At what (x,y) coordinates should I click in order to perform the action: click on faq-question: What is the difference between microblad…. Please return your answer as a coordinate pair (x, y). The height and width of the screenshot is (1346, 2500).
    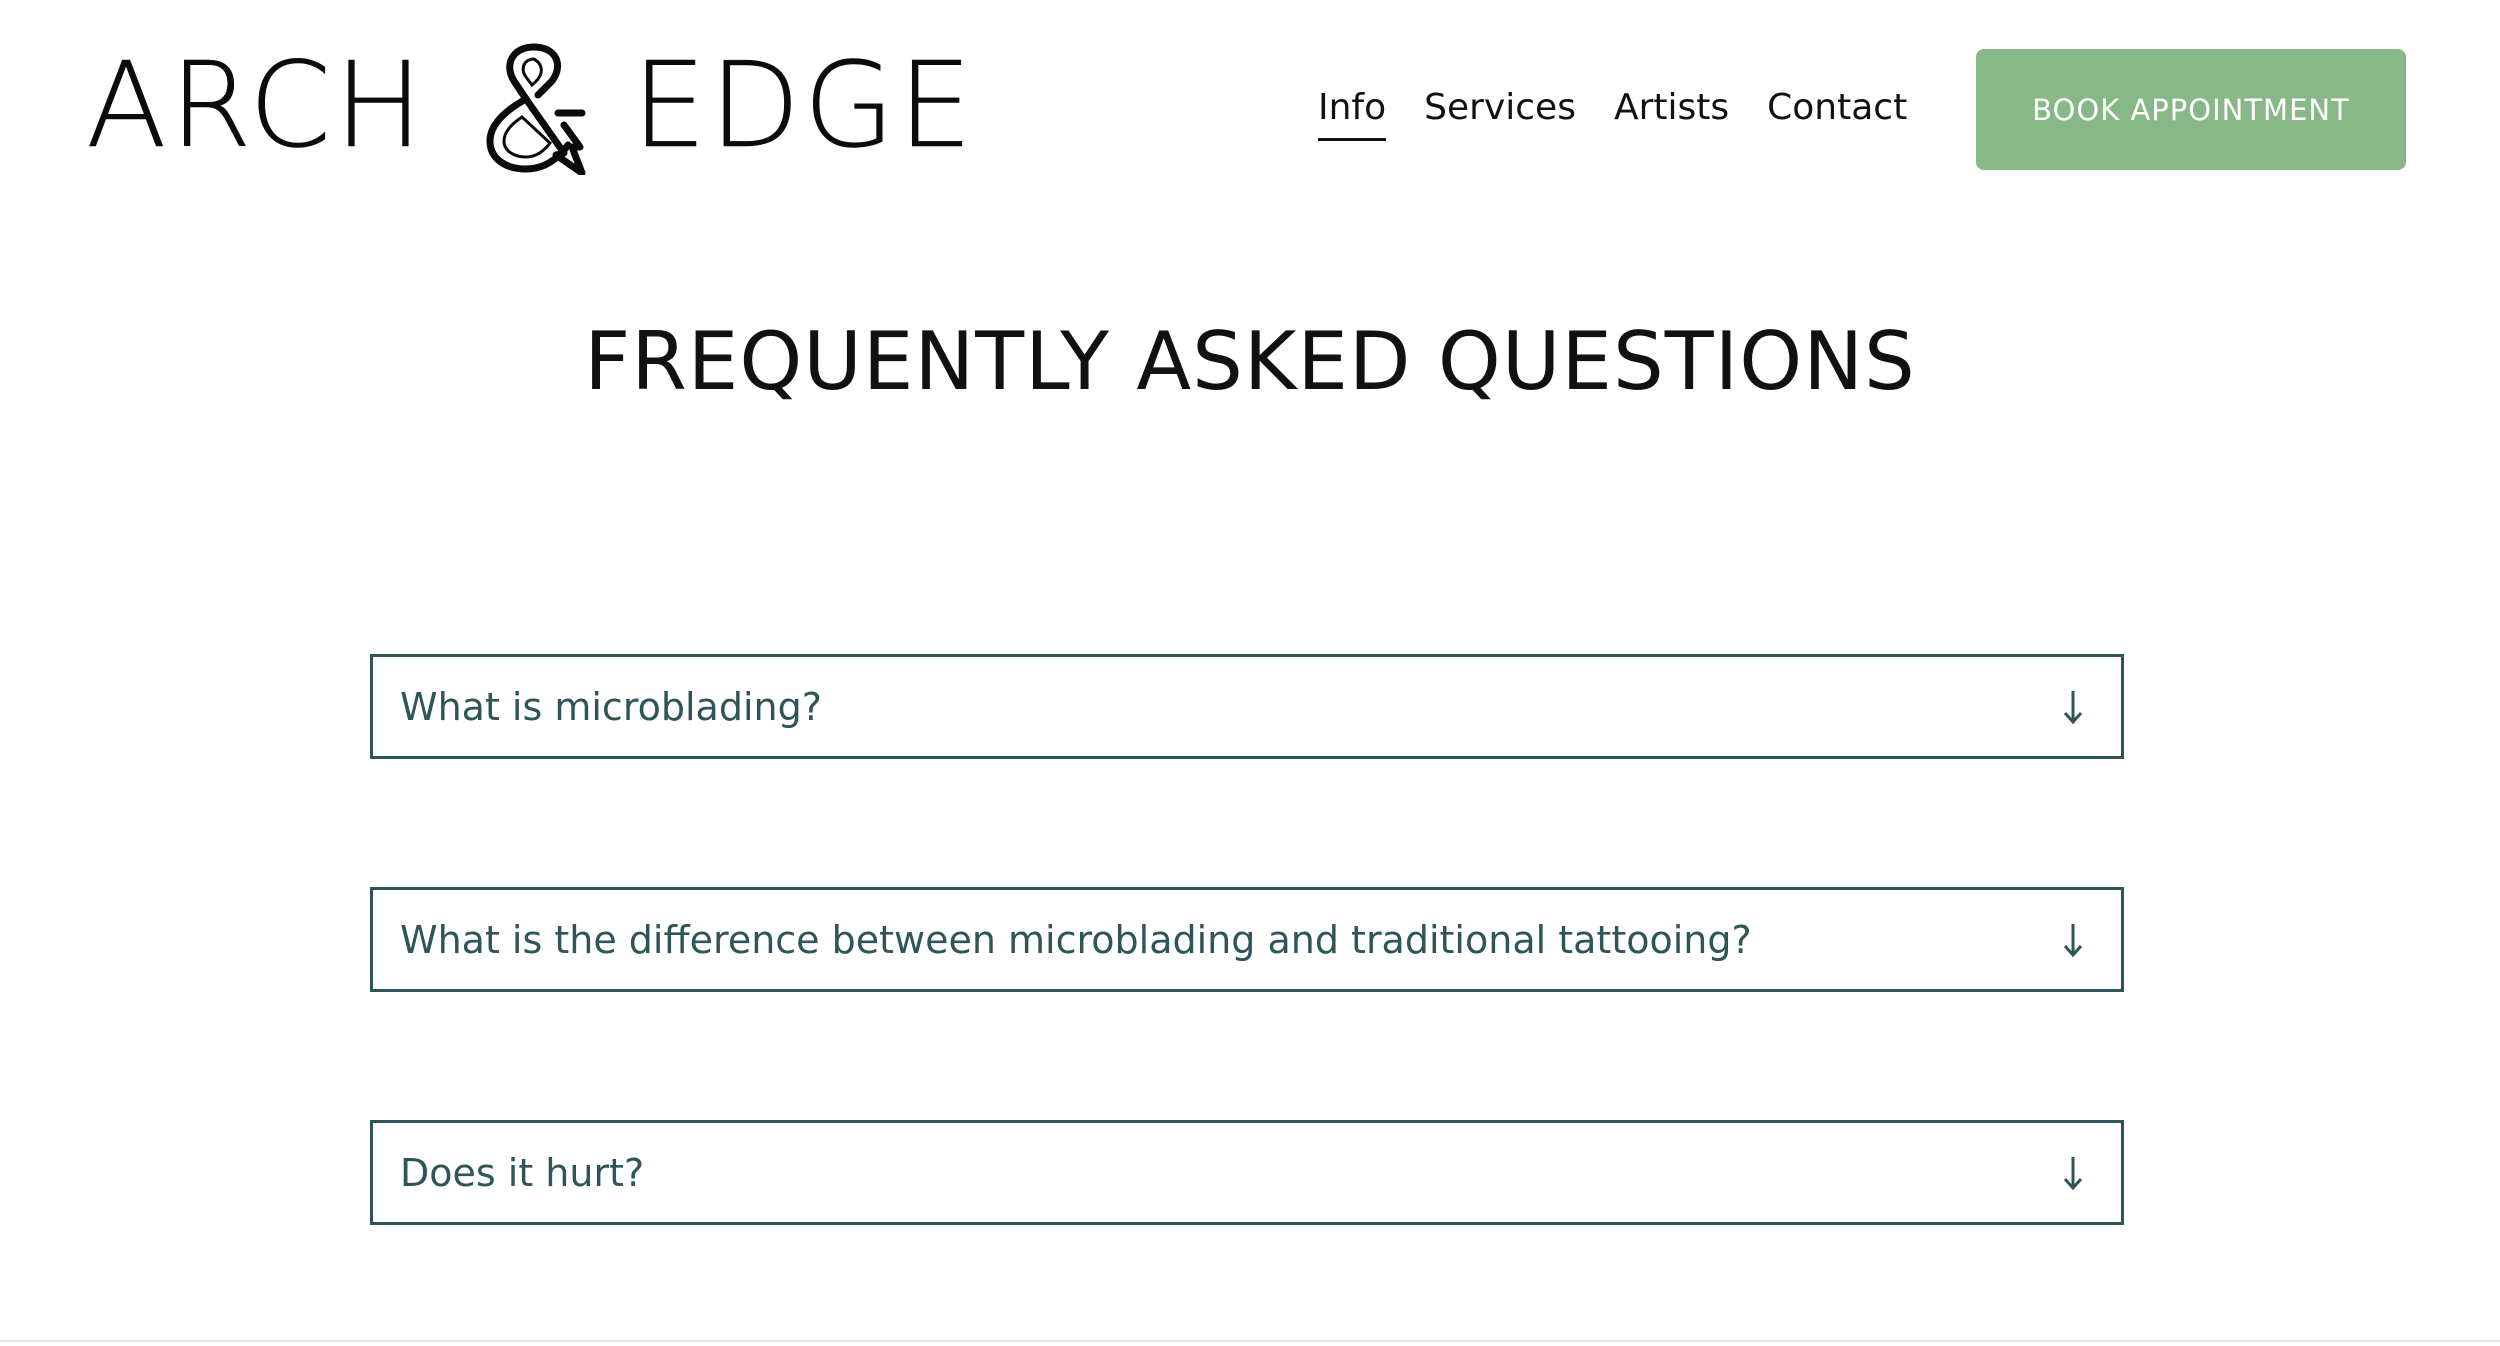
    Looking at the image, I should click on (1076, 939).